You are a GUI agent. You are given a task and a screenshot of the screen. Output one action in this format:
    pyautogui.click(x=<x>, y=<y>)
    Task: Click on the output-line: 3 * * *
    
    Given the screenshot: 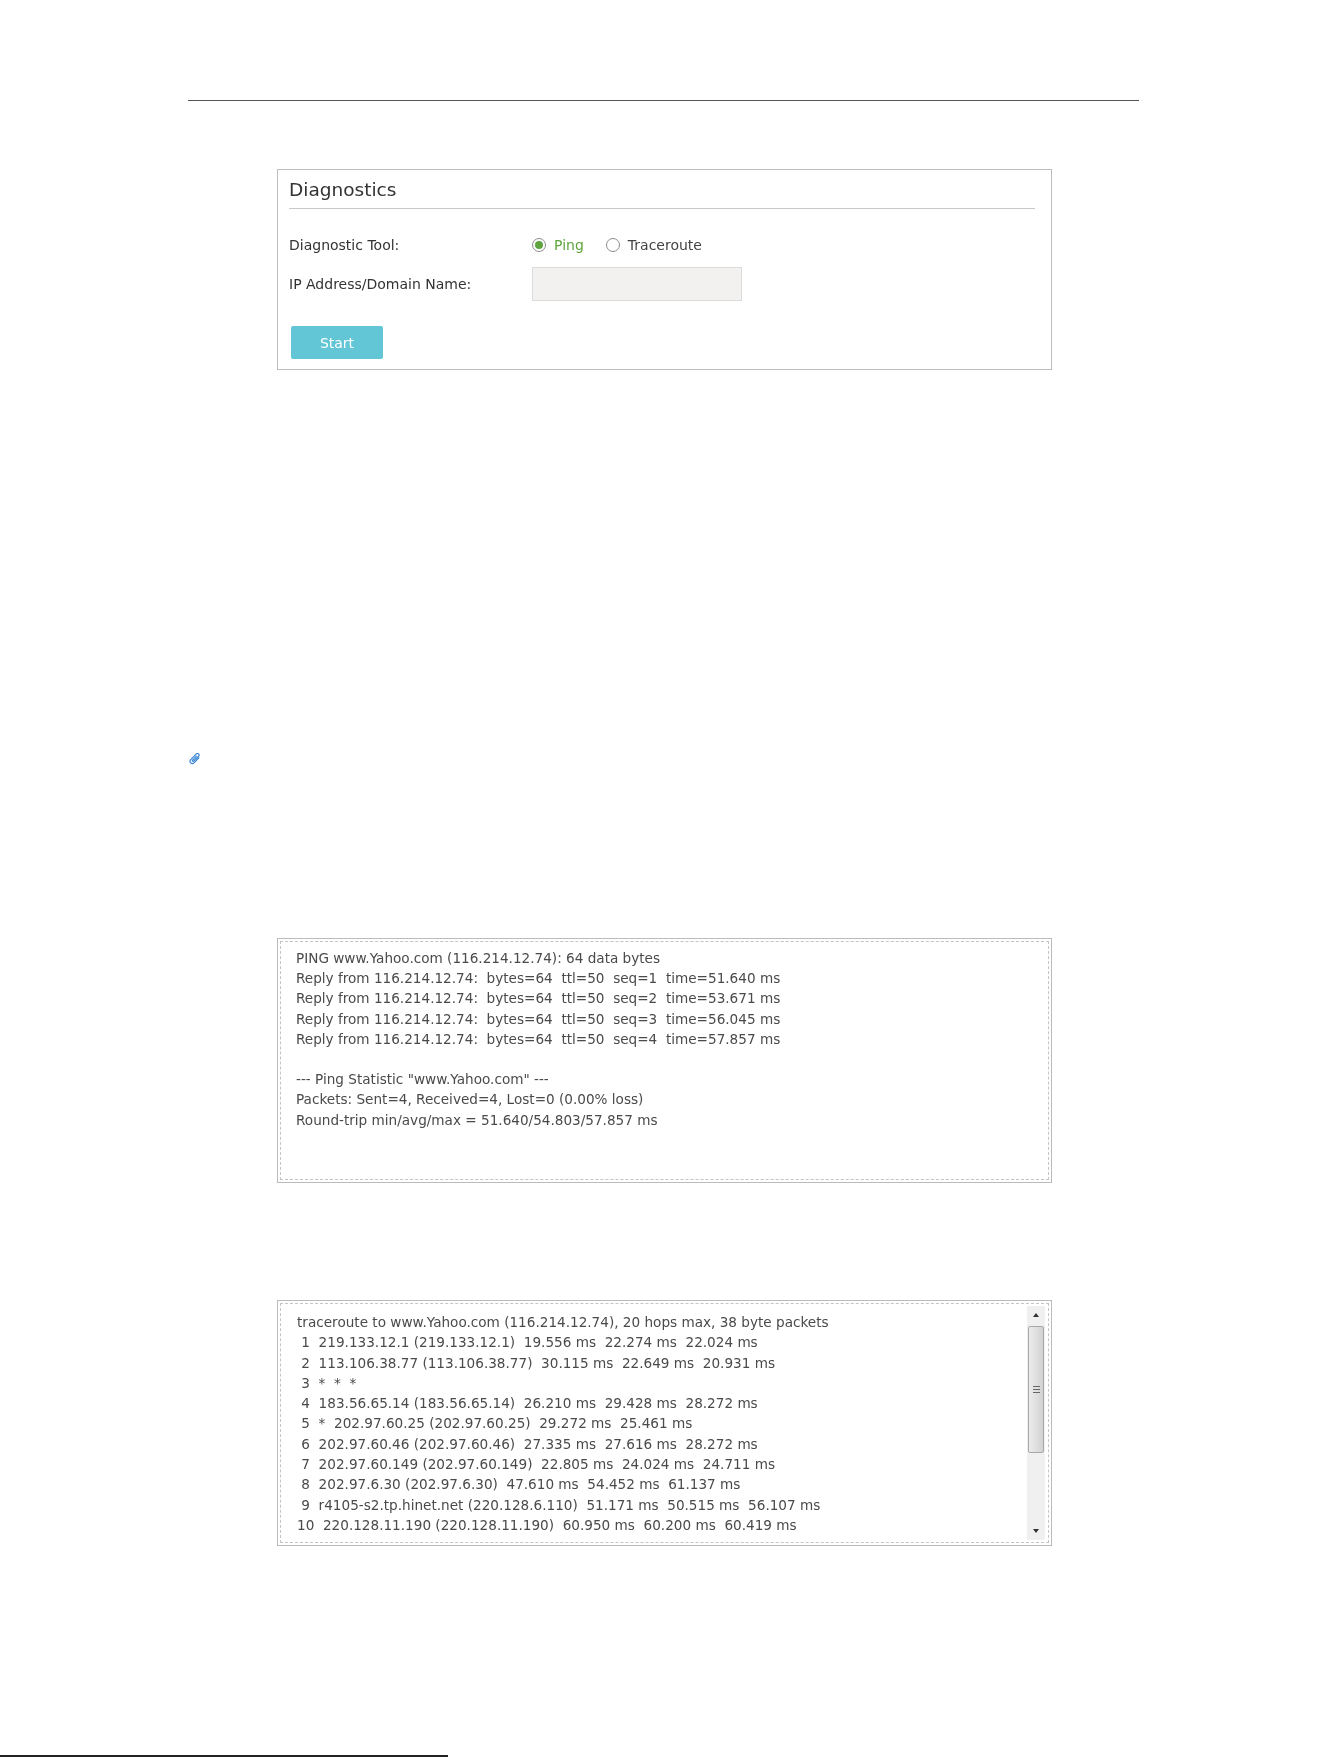 What is the action you would take?
    pyautogui.click(x=328, y=1383)
    